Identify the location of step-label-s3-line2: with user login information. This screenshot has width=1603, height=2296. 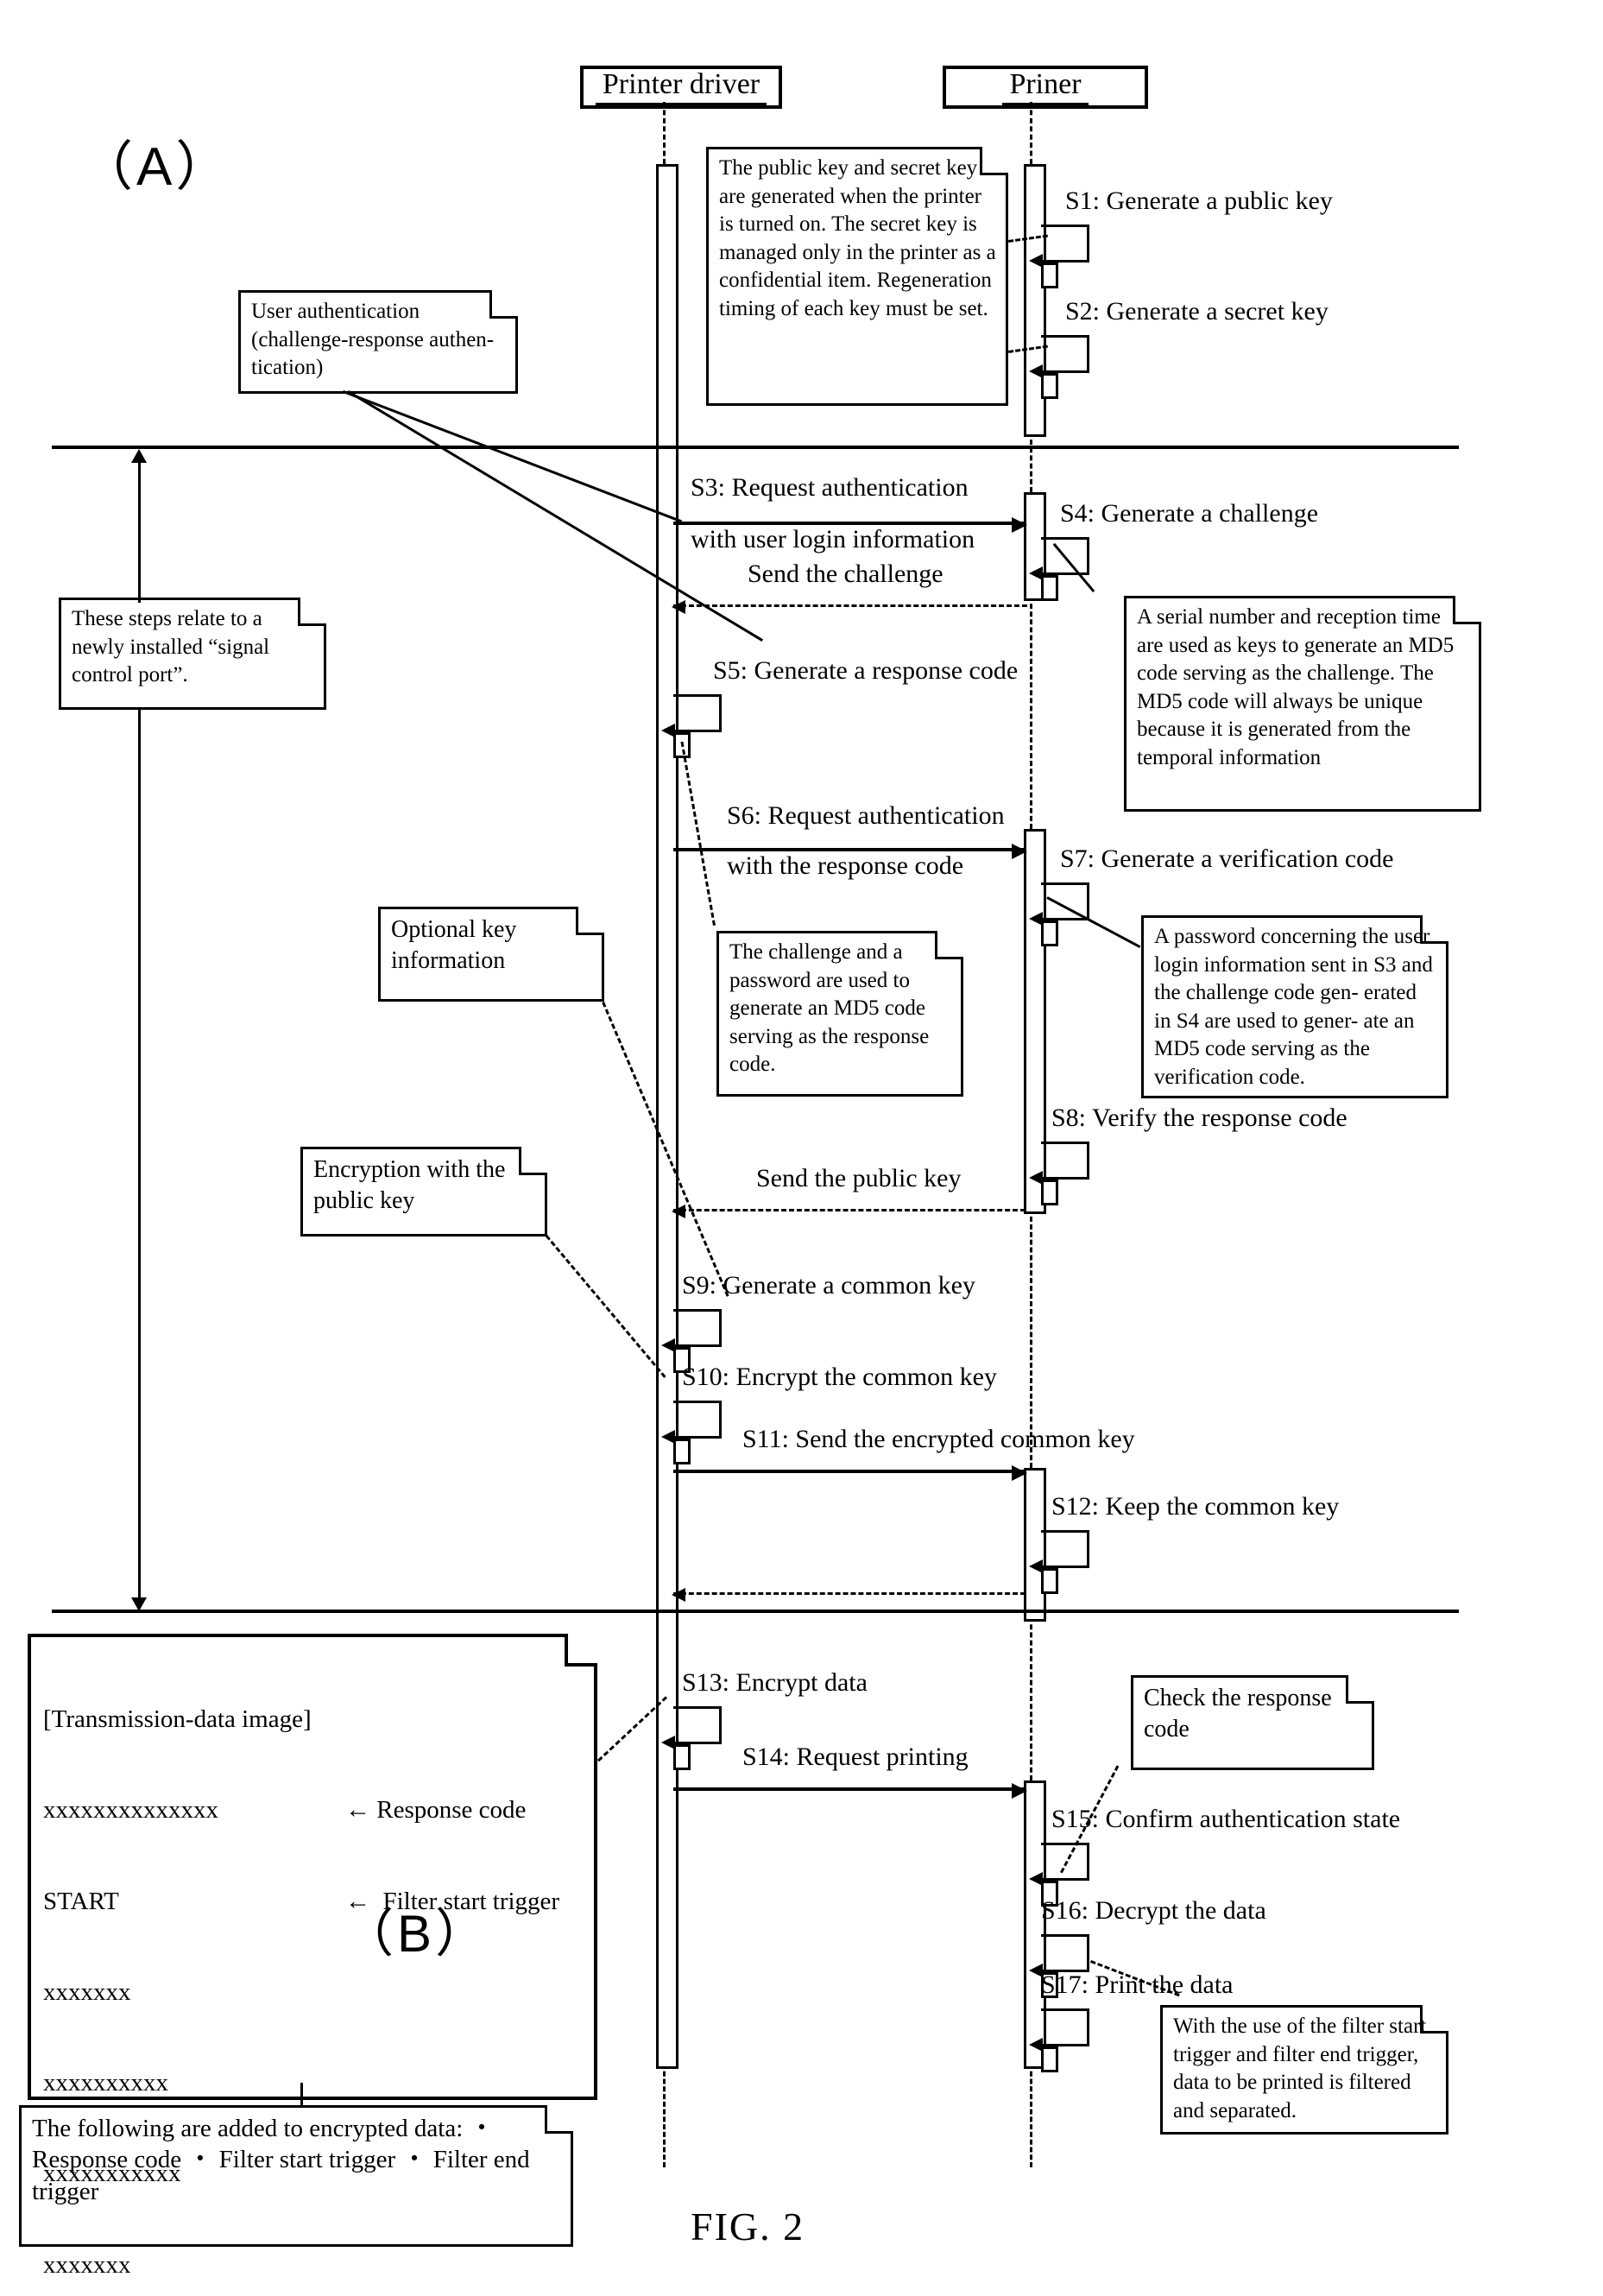
(833, 539).